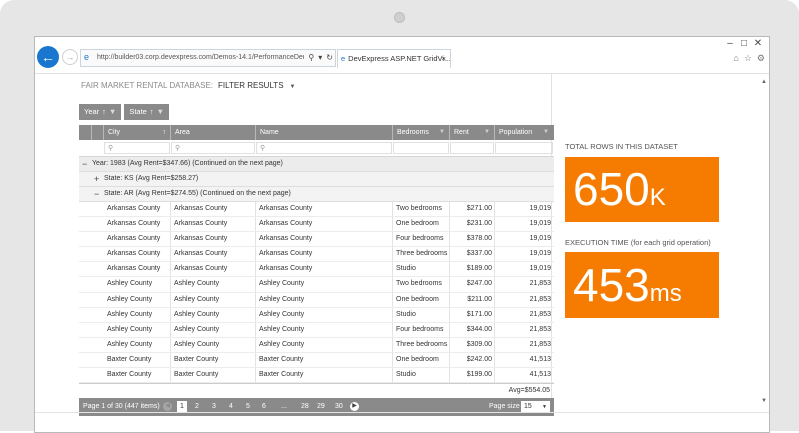 The width and height of the screenshot is (799, 433). What do you see at coordinates (524, 148) in the screenshot?
I see `filter-input-population` at bounding box center [524, 148].